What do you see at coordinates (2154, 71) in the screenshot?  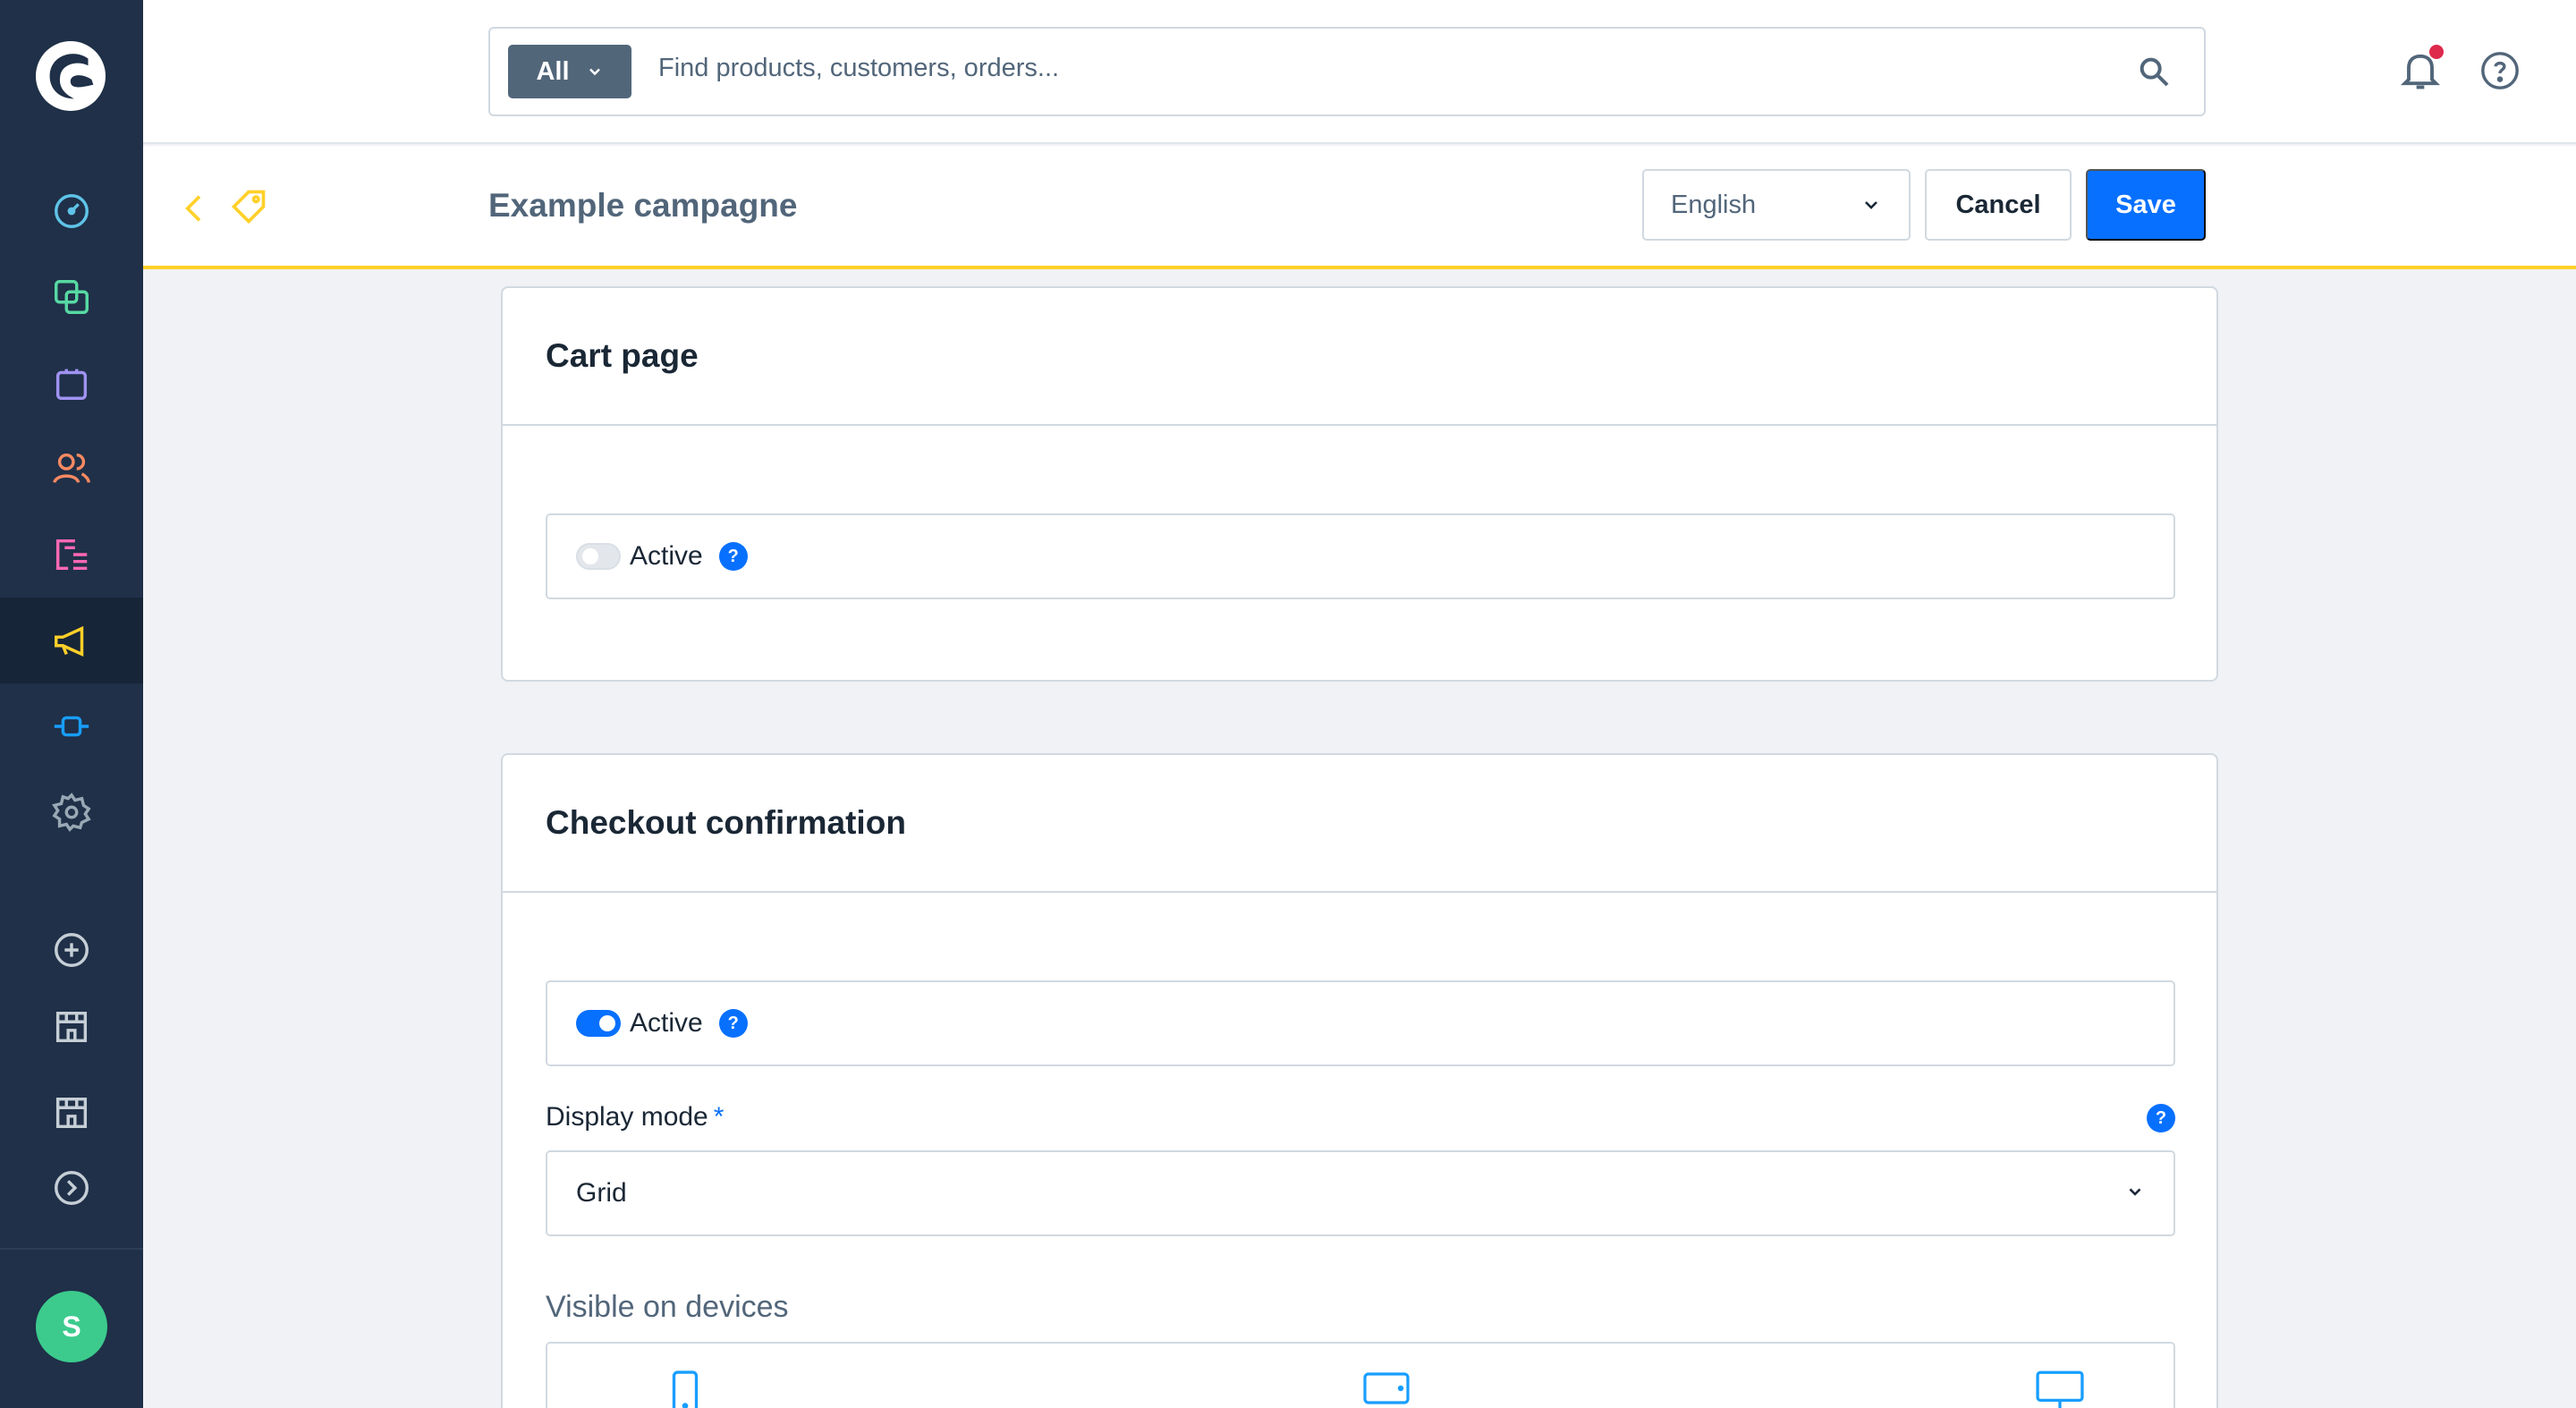 I see `search-icon` at bounding box center [2154, 71].